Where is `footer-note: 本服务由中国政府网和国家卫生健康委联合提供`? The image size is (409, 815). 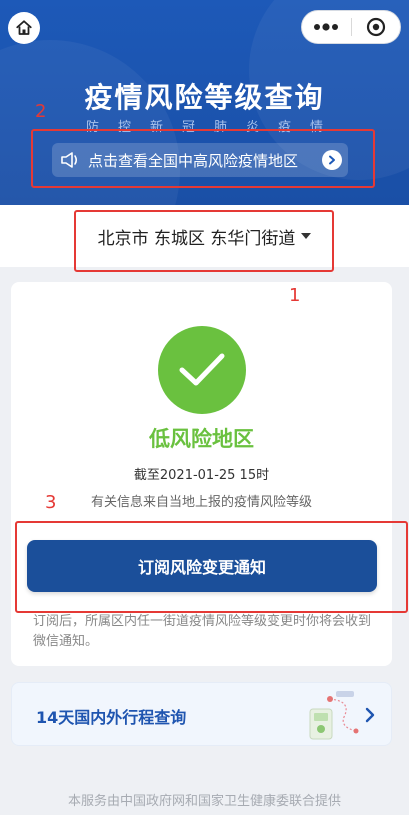 footer-note: 本服务由中国政府网和国家卫生健康委联合提供 is located at coordinates (204, 801).